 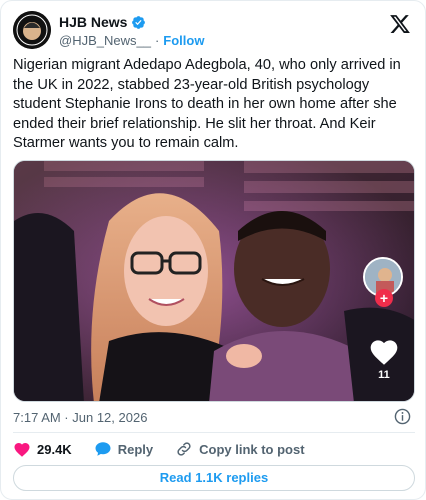 I want to click on read-replies-button: Read 1.1K replies, so click(x=214, y=478).